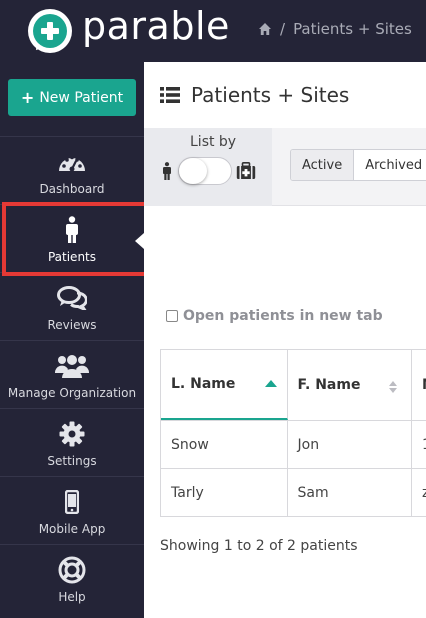  What do you see at coordinates (419, 385) in the screenshot?
I see `column-header-third: M` at bounding box center [419, 385].